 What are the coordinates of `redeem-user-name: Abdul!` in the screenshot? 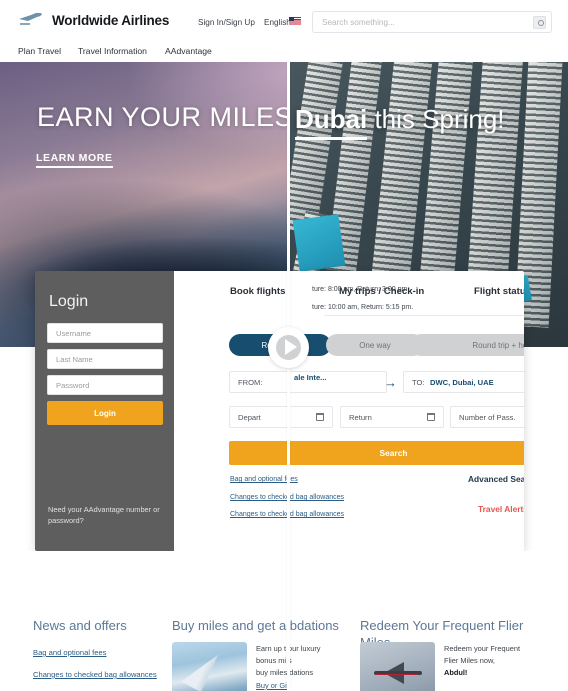 It's located at (456, 672).